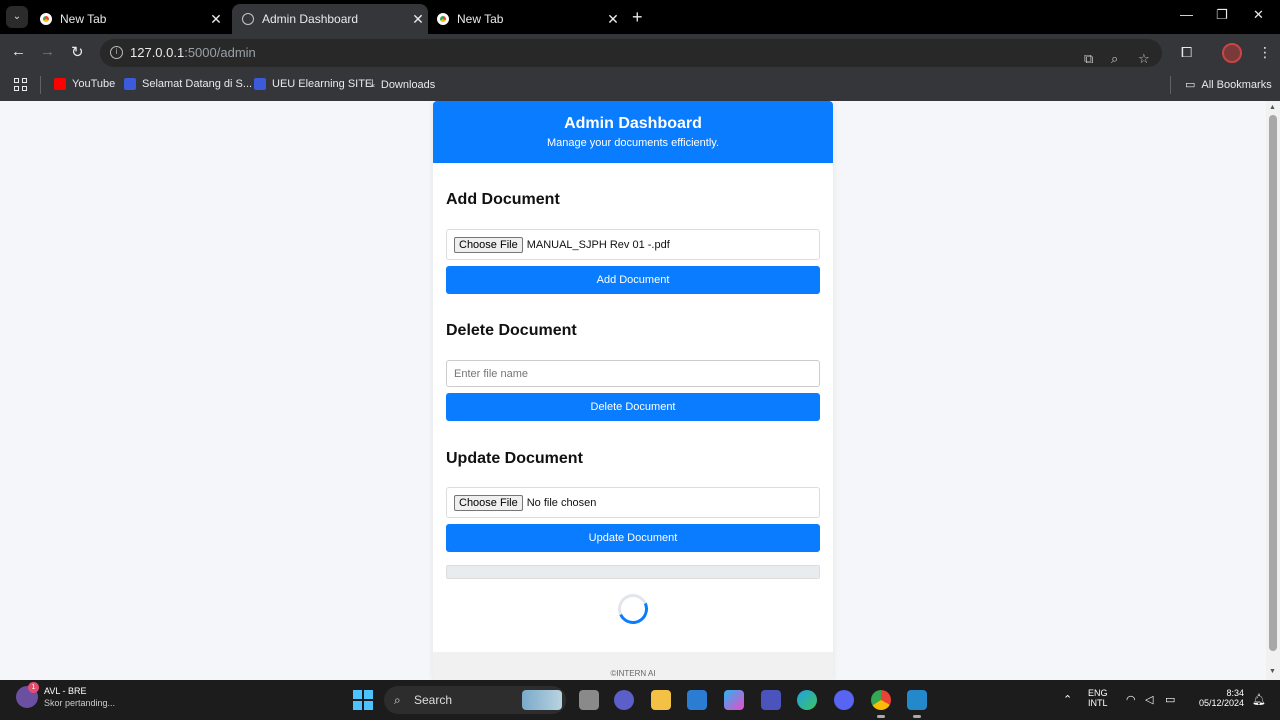 This screenshot has width=1280, height=720. What do you see at coordinates (1272, 671) in the screenshot?
I see `scroll-down-icon: ▼` at bounding box center [1272, 671].